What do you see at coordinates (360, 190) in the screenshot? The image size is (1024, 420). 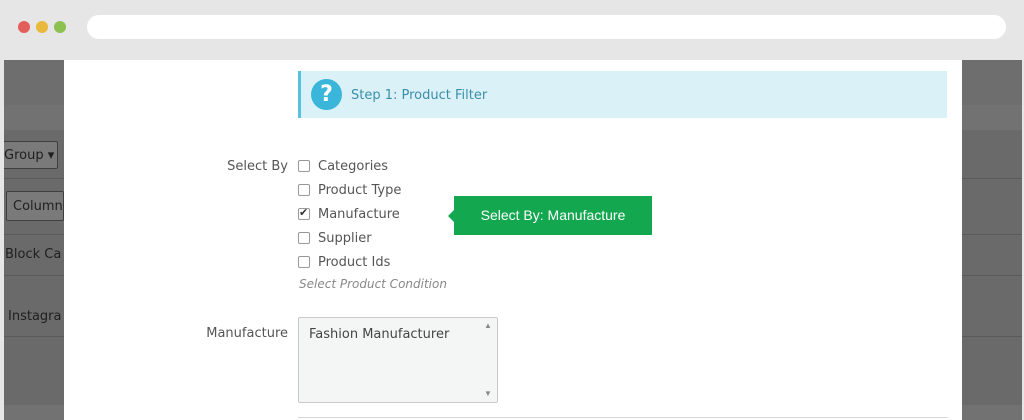 I see `option-label: Product Type` at bounding box center [360, 190].